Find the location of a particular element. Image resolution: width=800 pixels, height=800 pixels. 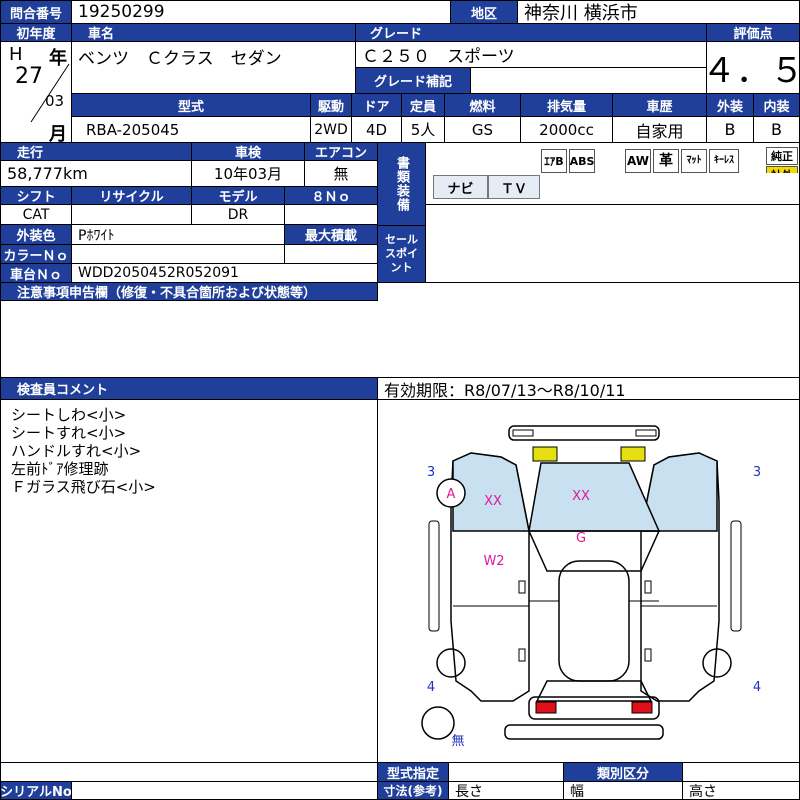

chassis-number-value: WDD2050452R052091 is located at coordinates (224, 273).